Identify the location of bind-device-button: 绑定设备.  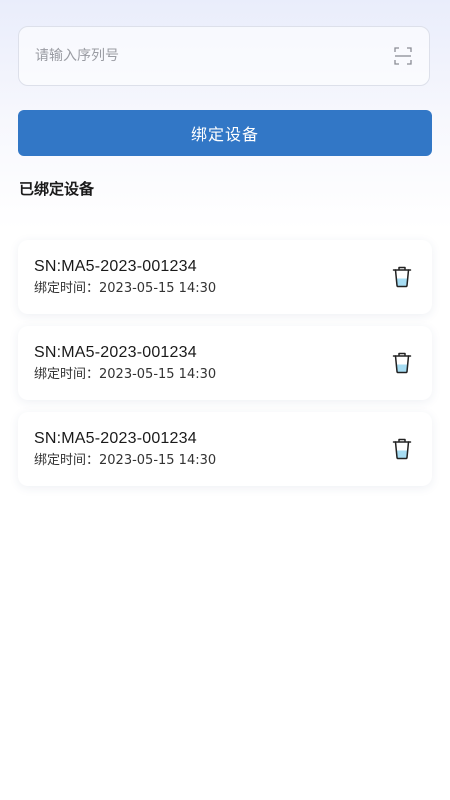
(225, 133).